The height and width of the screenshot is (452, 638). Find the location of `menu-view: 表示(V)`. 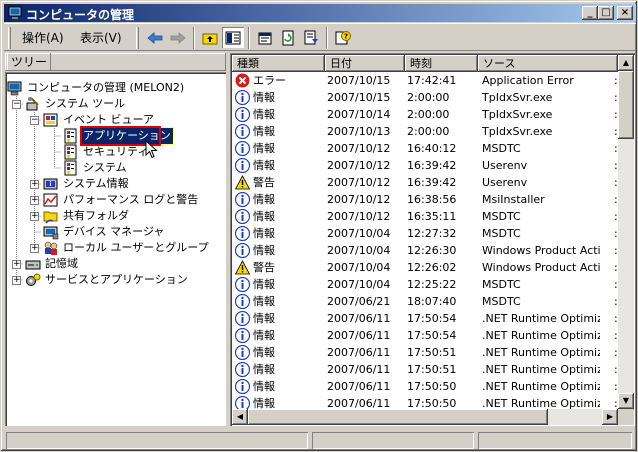

menu-view: 表示(V) is located at coordinates (101, 38).